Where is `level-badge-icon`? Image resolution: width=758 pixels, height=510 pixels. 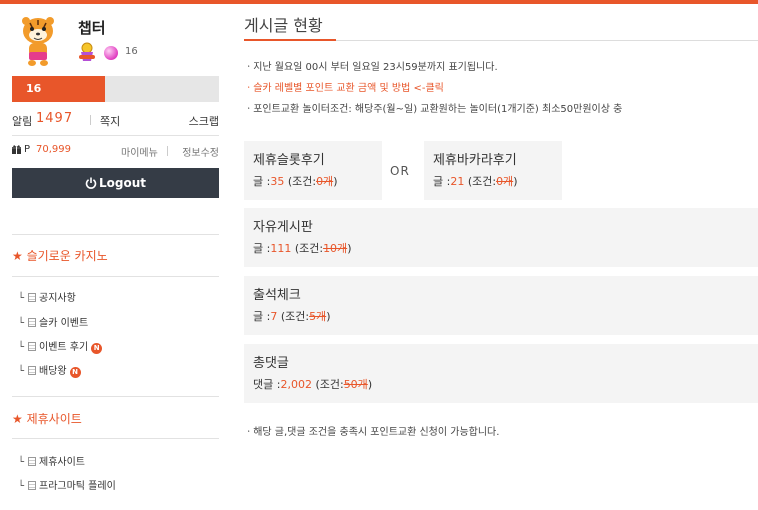 level-badge-icon is located at coordinates (87, 51).